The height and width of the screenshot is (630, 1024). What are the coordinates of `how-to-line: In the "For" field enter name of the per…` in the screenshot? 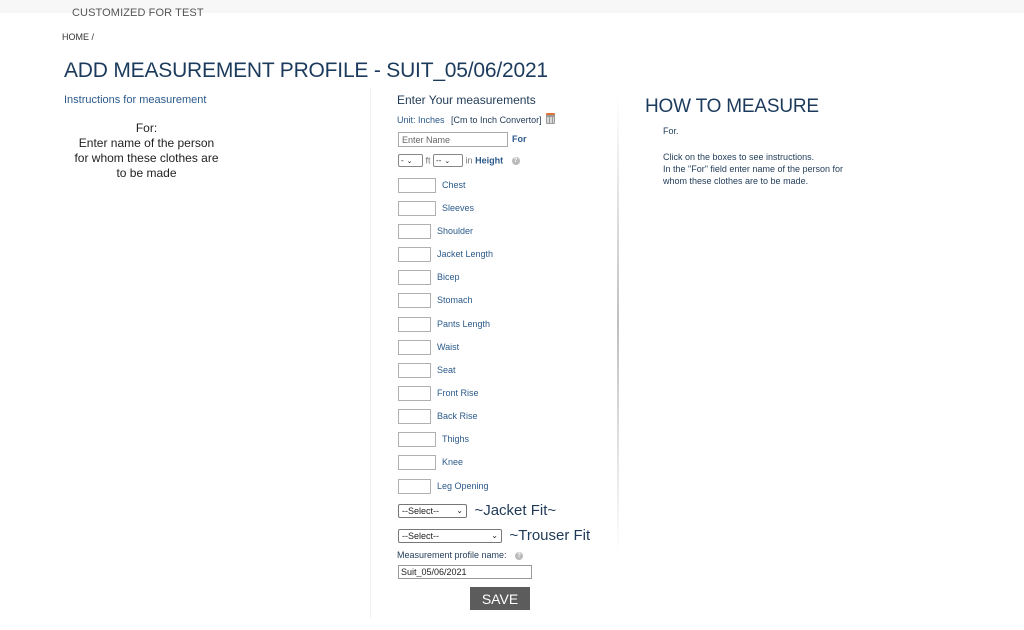 It's located at (753, 169).